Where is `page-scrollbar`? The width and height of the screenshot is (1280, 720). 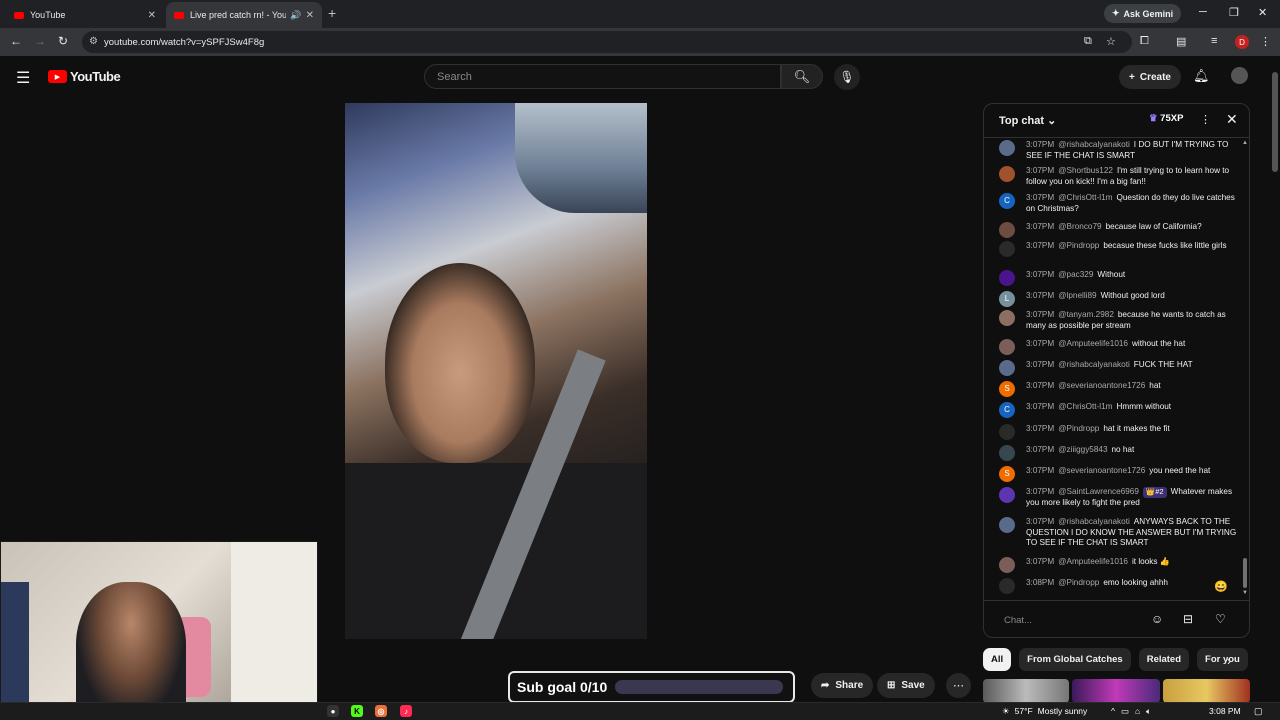 page-scrollbar is located at coordinates (1275, 379).